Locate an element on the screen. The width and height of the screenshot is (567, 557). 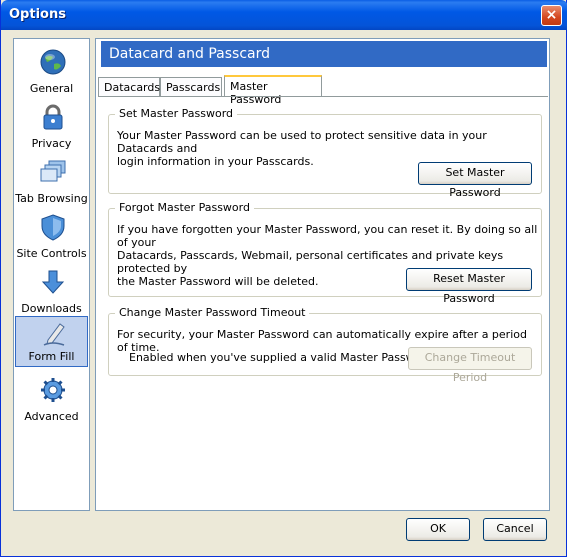
set-master-password-button: Set Master Password is located at coordinates (475, 180).